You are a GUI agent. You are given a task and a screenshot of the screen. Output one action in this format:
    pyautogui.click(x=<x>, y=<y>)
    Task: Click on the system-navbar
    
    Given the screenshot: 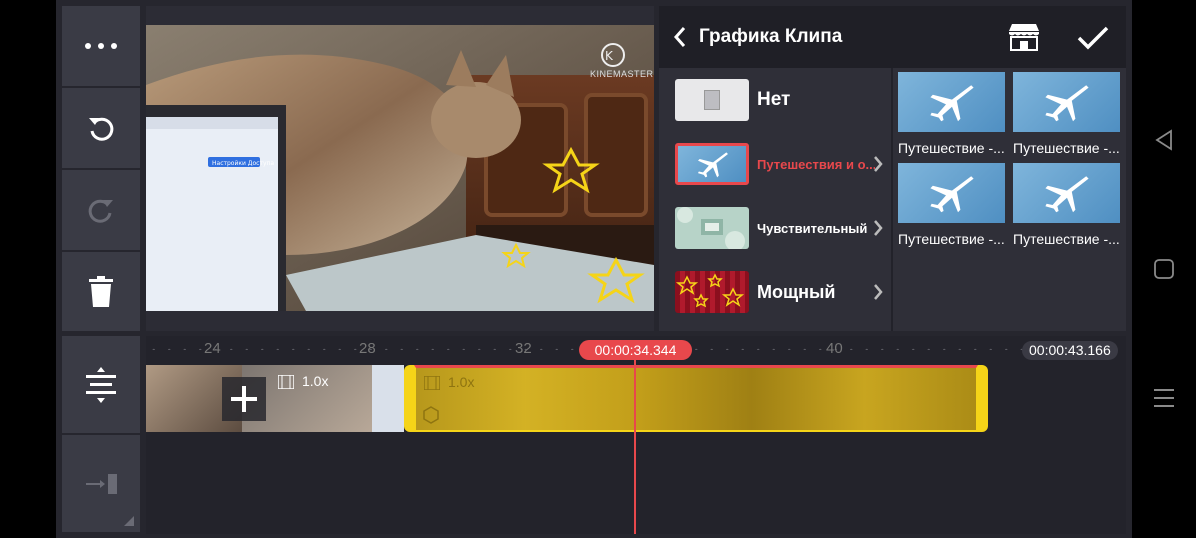 What is the action you would take?
    pyautogui.click(x=1164, y=269)
    